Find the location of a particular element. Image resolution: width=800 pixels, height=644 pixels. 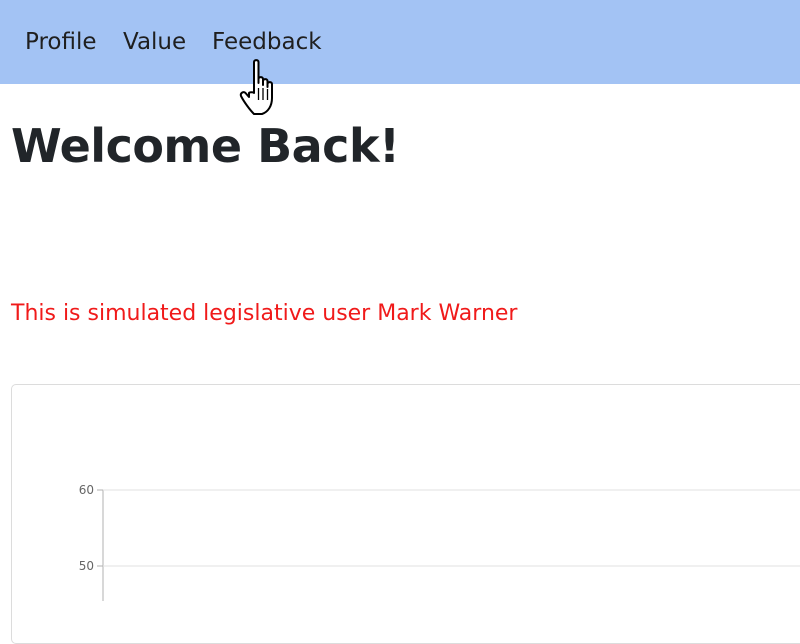

nav-value-link: Value is located at coordinates (154, 42).